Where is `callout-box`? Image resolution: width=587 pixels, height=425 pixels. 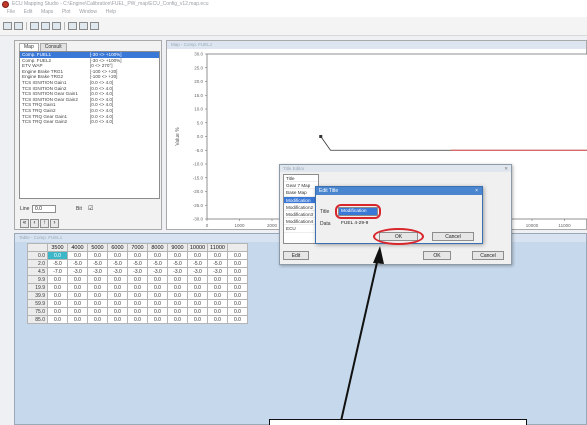 callout-box is located at coordinates (398, 422).